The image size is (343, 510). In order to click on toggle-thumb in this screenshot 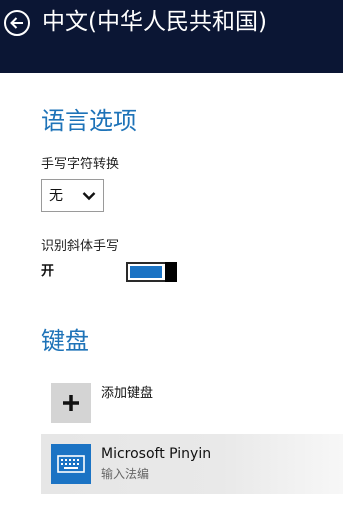, I will do `click(171, 272)`.